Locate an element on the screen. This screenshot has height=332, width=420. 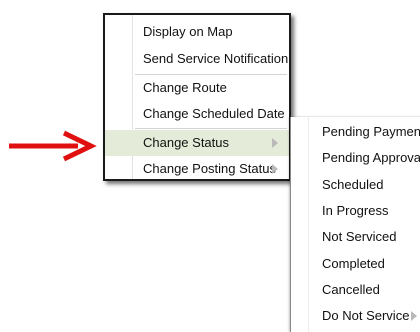
submenu-item-scheduled: Scheduled is located at coordinates (355, 184).